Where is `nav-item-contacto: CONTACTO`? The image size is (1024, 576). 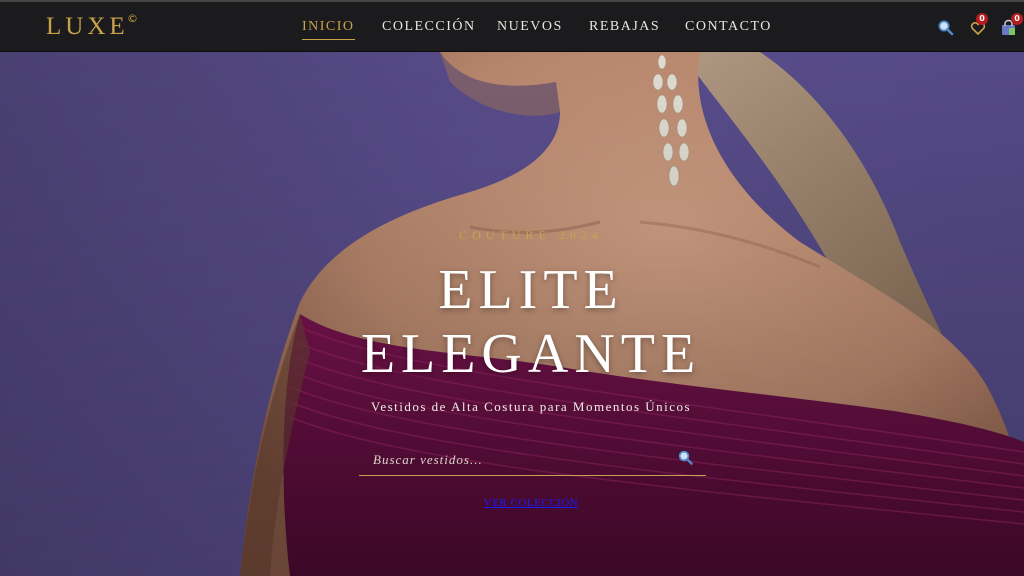
nav-item-contacto: CONTACTO is located at coordinates (728, 27).